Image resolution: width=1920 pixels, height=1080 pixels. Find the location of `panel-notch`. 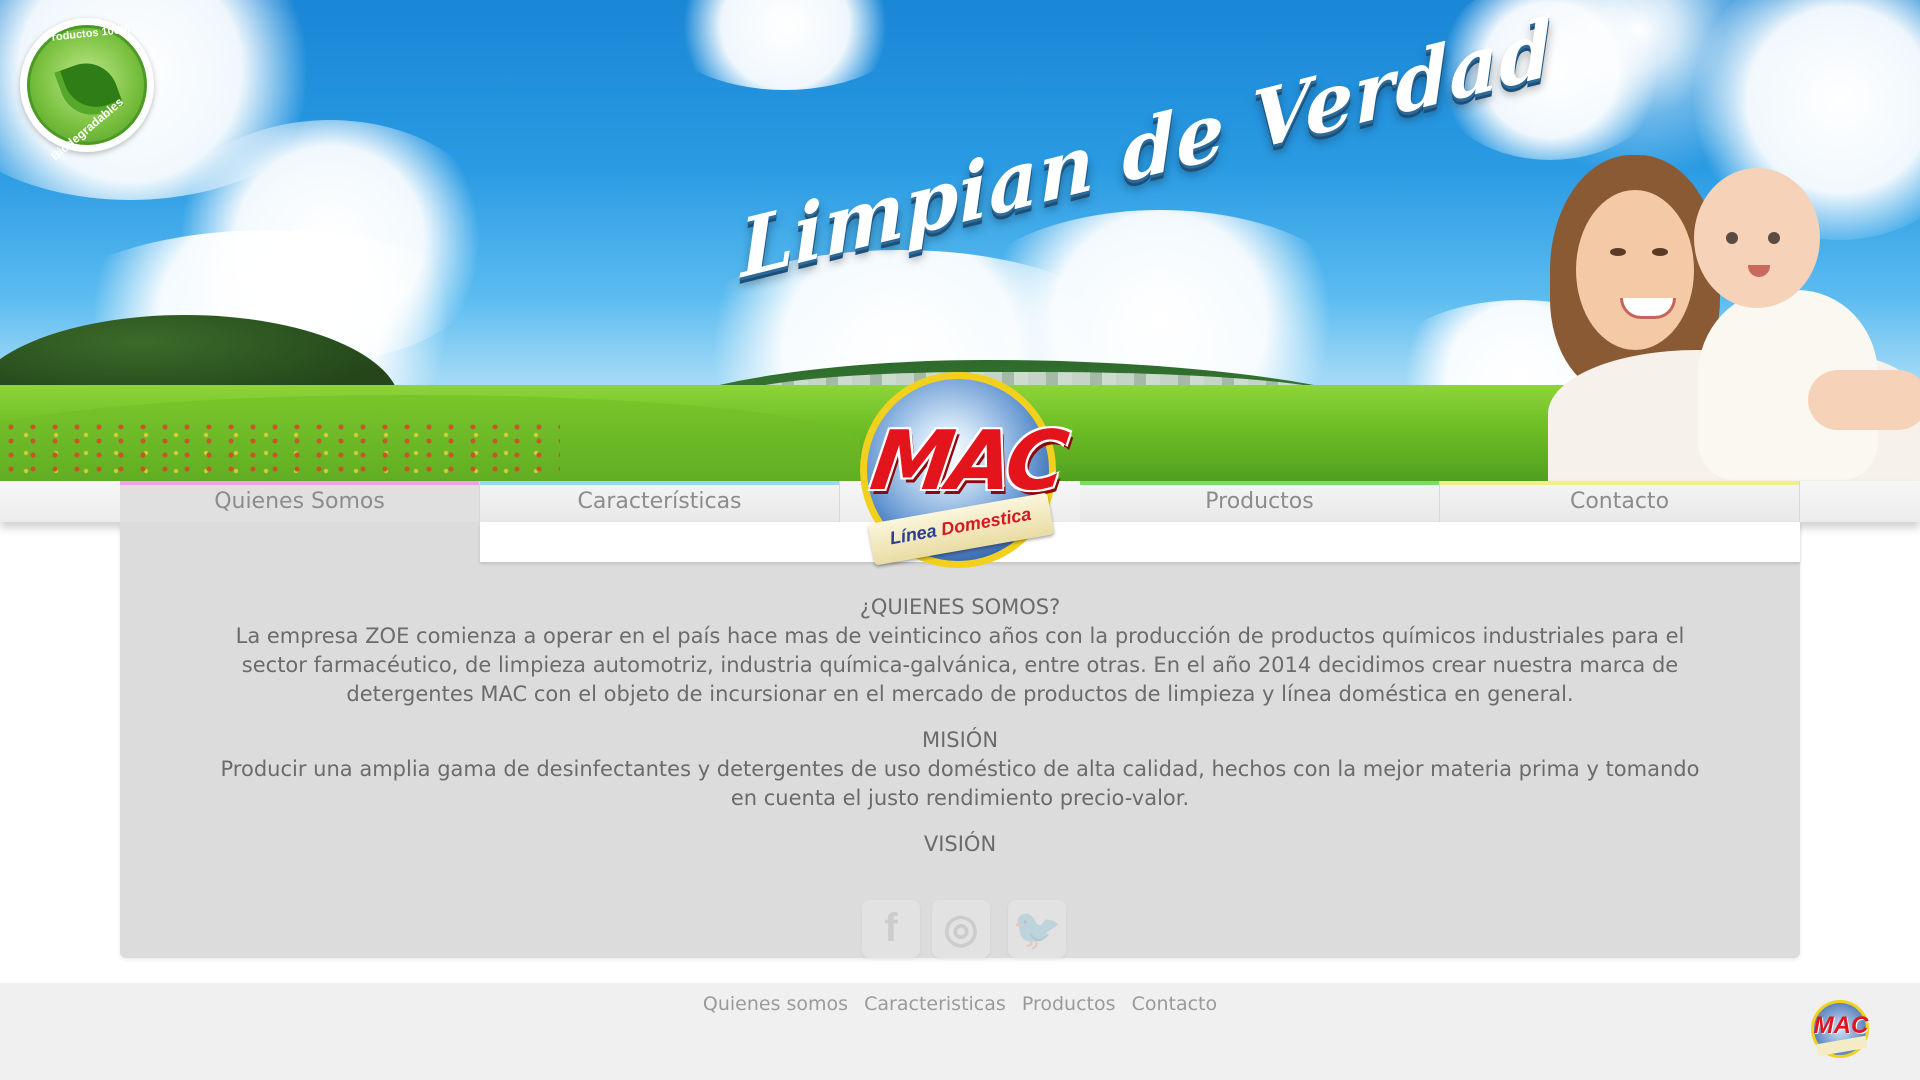

panel-notch is located at coordinates (1140, 542).